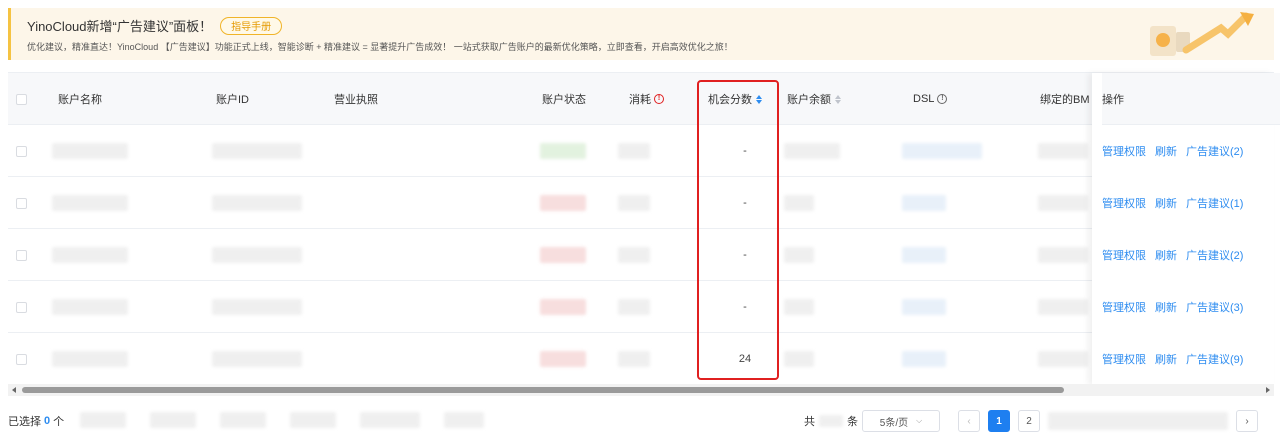  What do you see at coordinates (232, 100) in the screenshot?
I see `header-account-id: 账户ID` at bounding box center [232, 100].